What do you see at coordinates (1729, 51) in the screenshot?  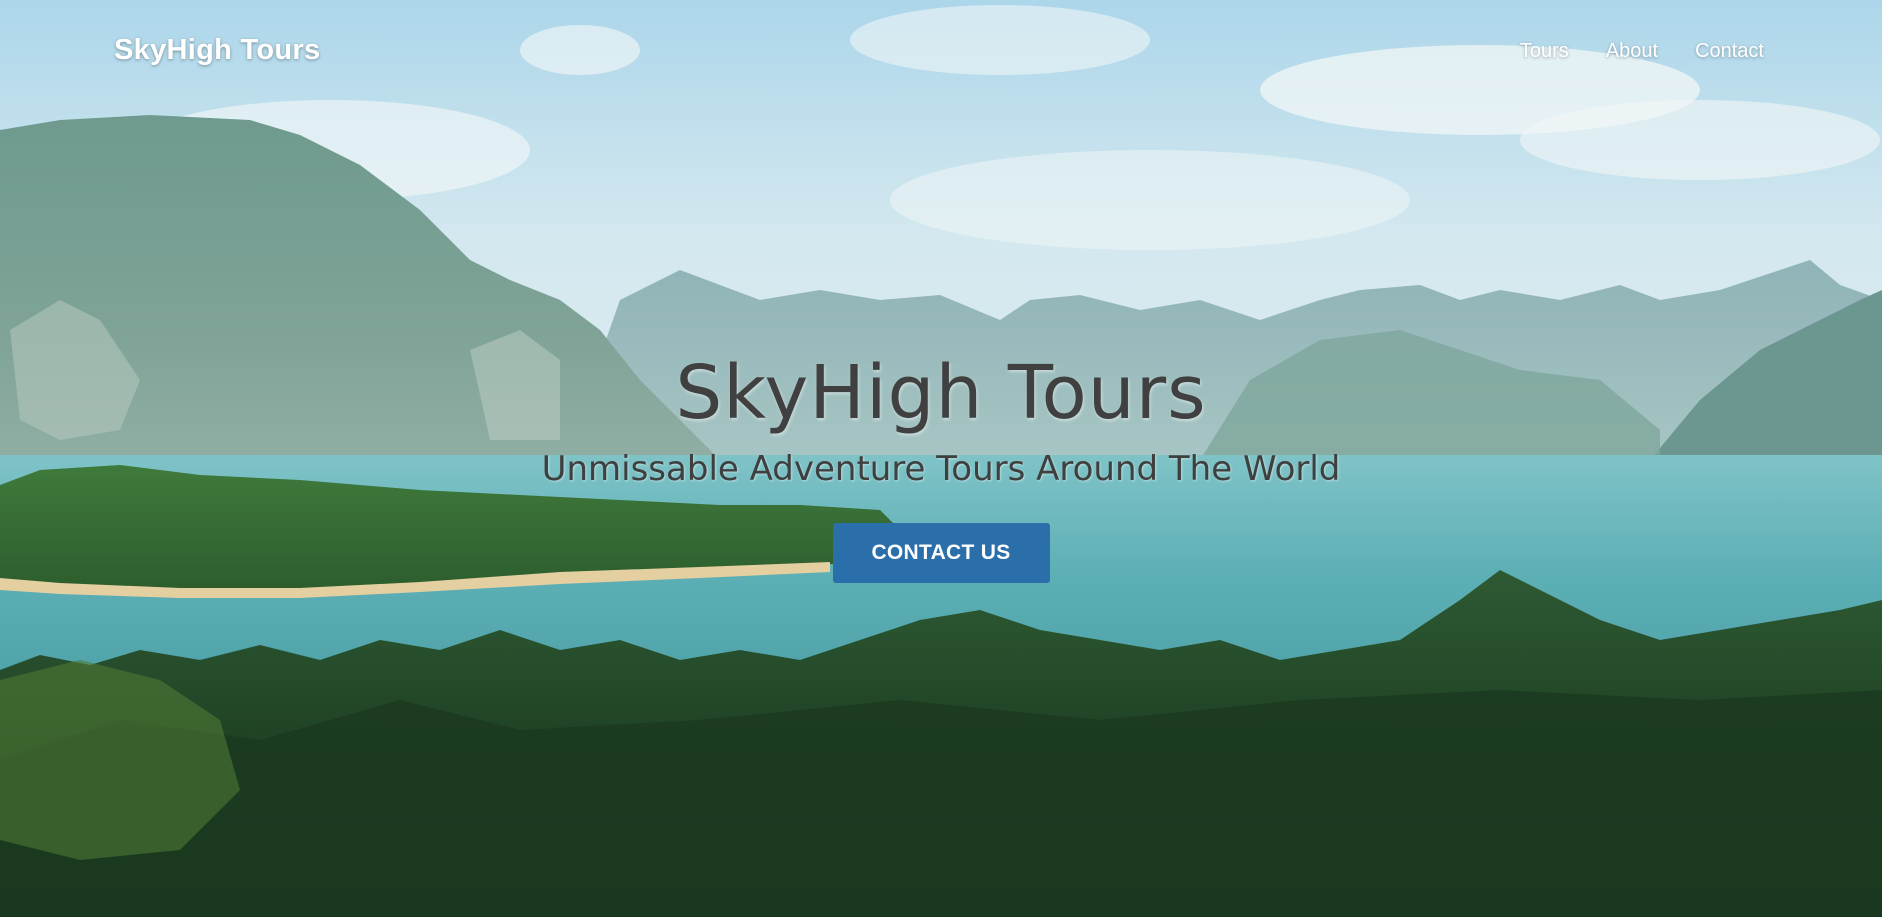 I see `nav-link-contact: Contact` at bounding box center [1729, 51].